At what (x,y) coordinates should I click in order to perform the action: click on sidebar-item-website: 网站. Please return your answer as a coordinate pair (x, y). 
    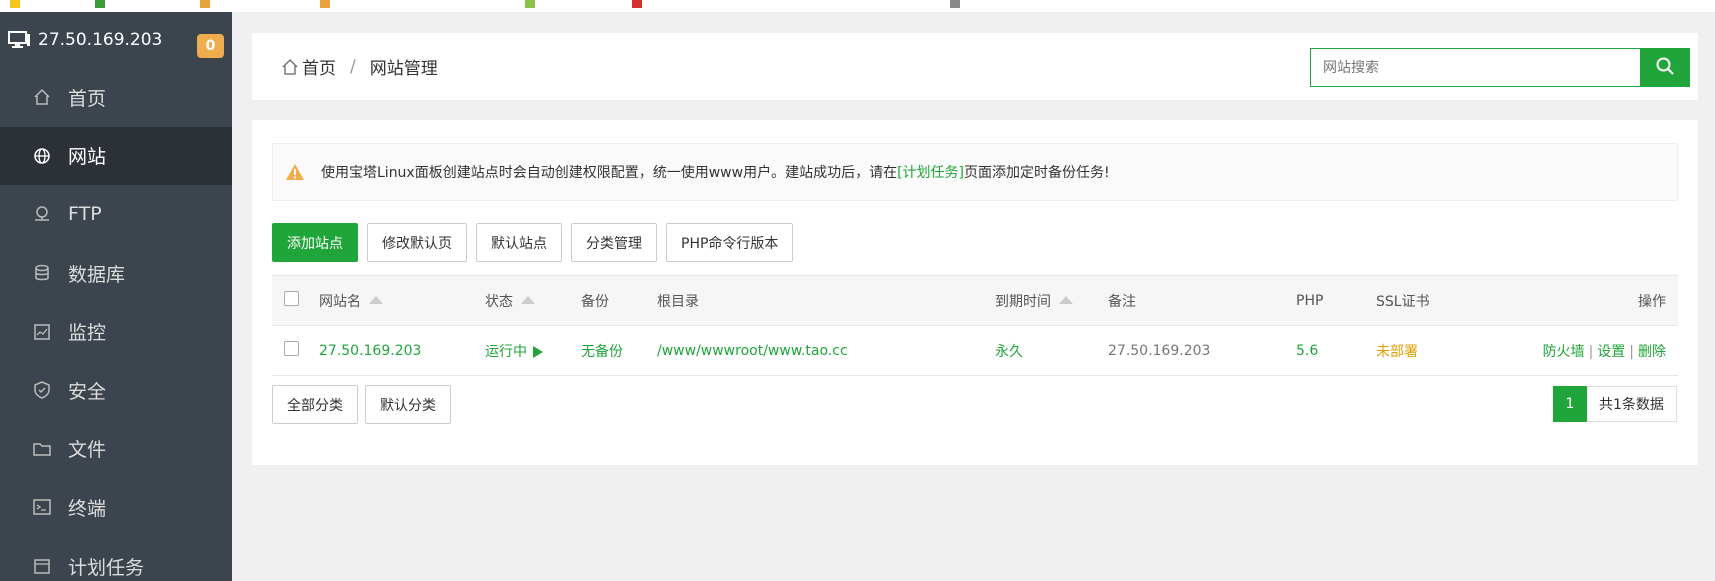
    Looking at the image, I should click on (116, 156).